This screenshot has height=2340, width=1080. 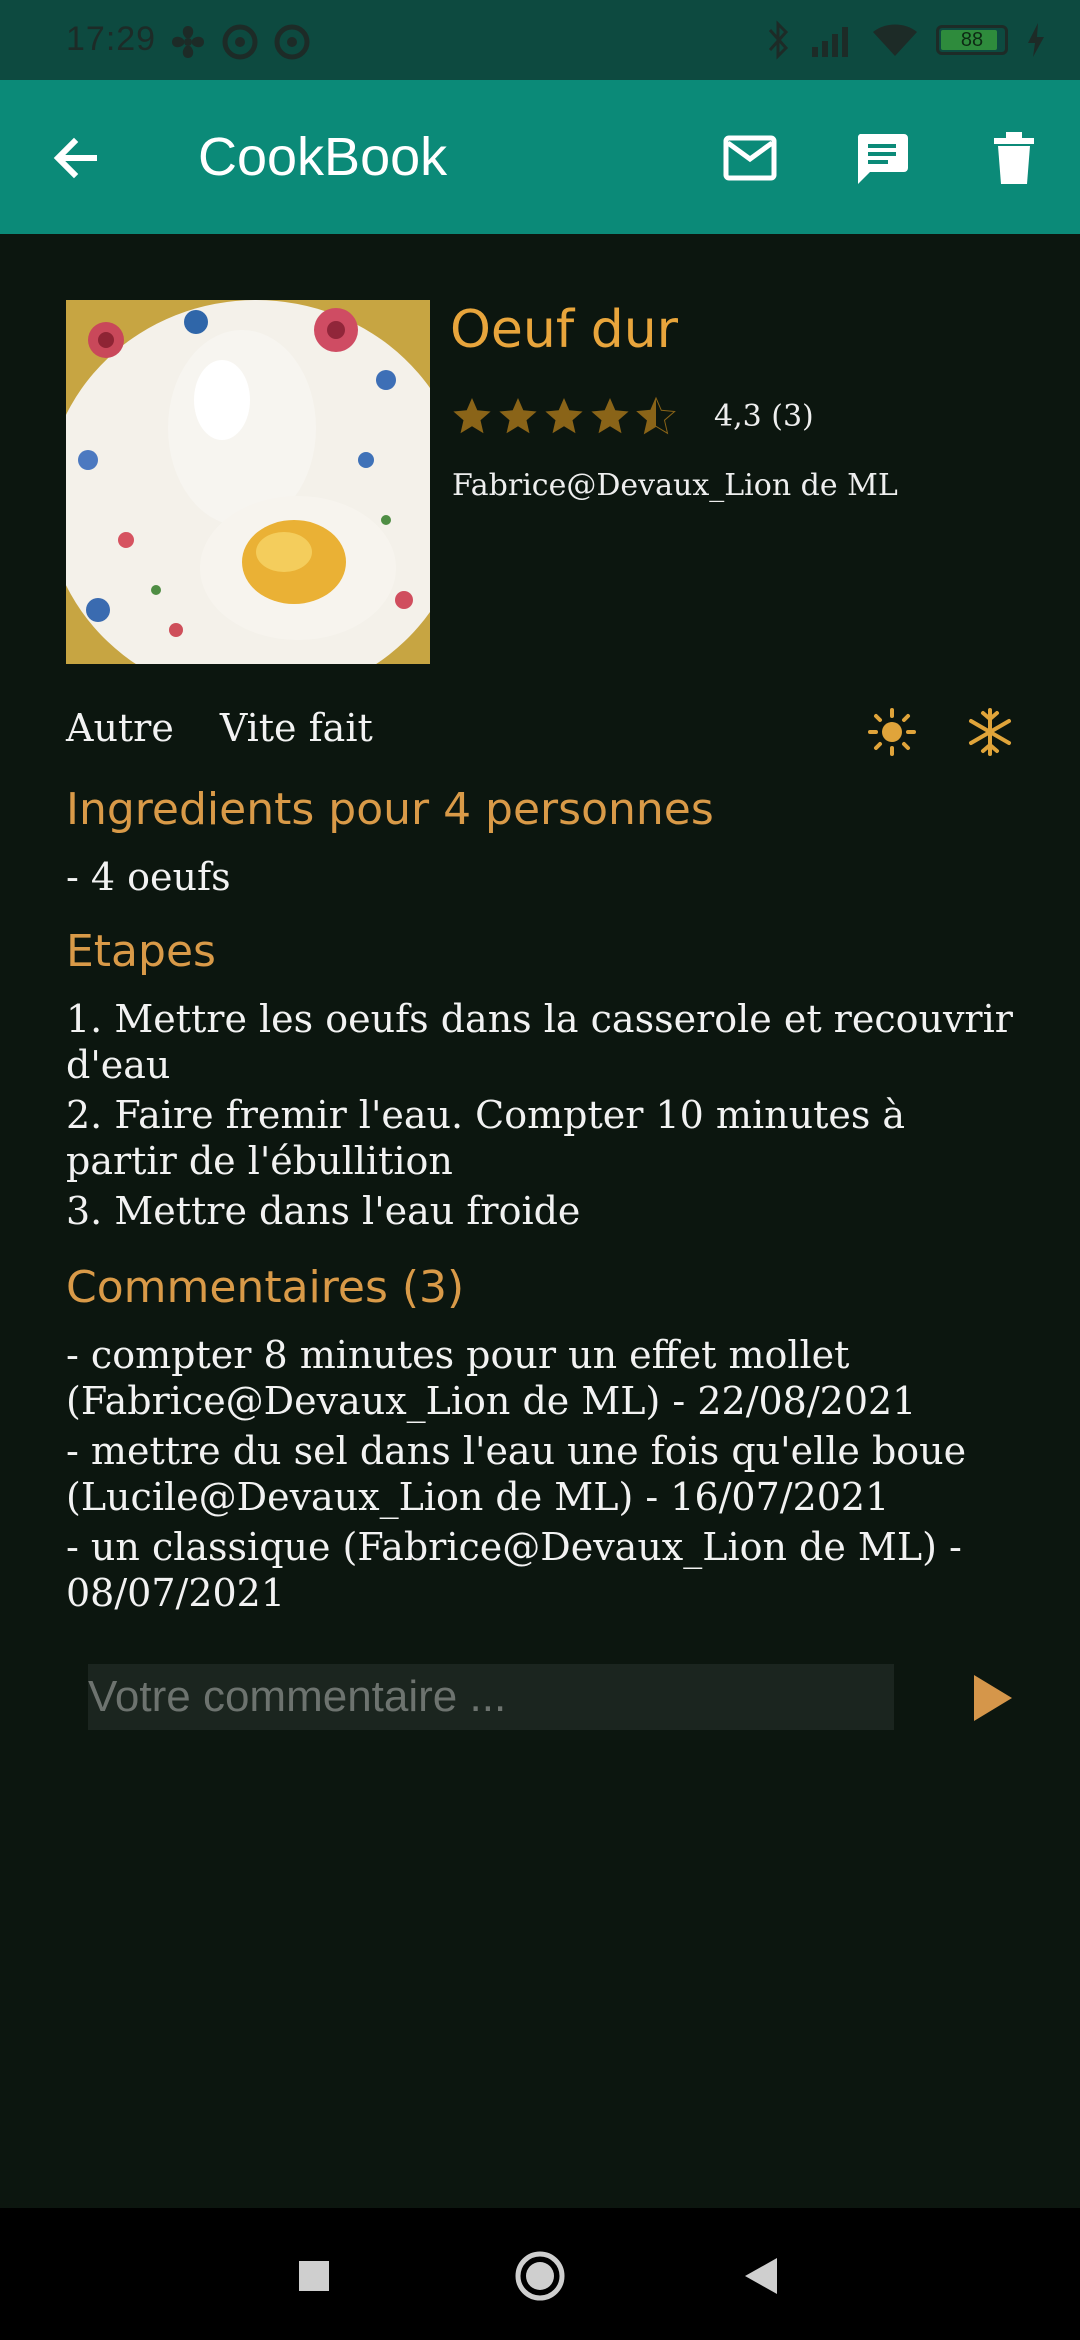 I want to click on recipe-tags: Autre Vite fait, so click(x=219, y=728).